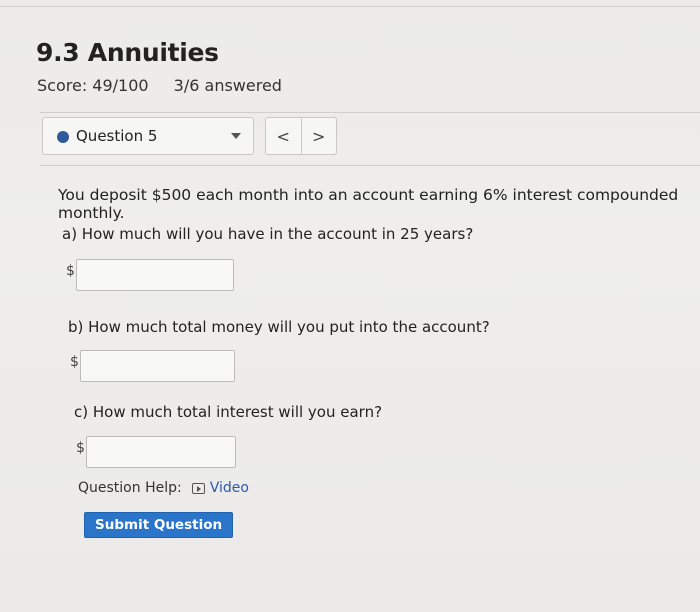  What do you see at coordinates (93, 85) in the screenshot?
I see `score-text: Score: 49/100` at bounding box center [93, 85].